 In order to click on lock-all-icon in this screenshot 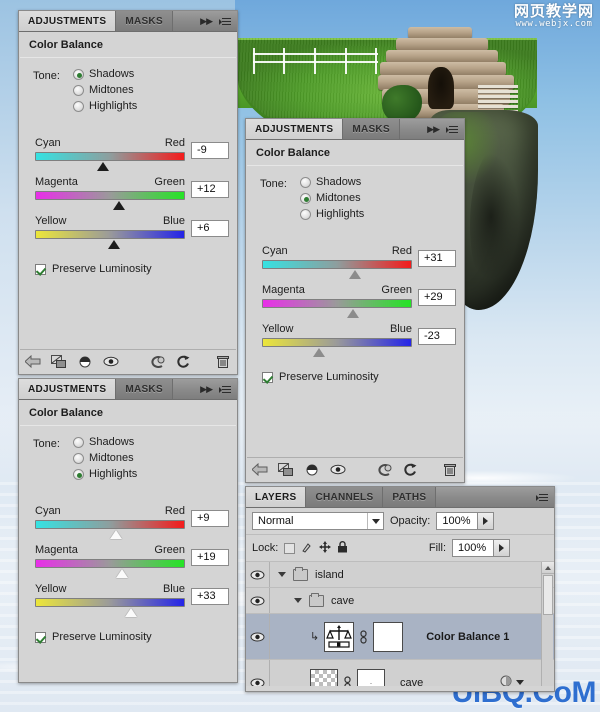, I will do `click(342, 548)`.